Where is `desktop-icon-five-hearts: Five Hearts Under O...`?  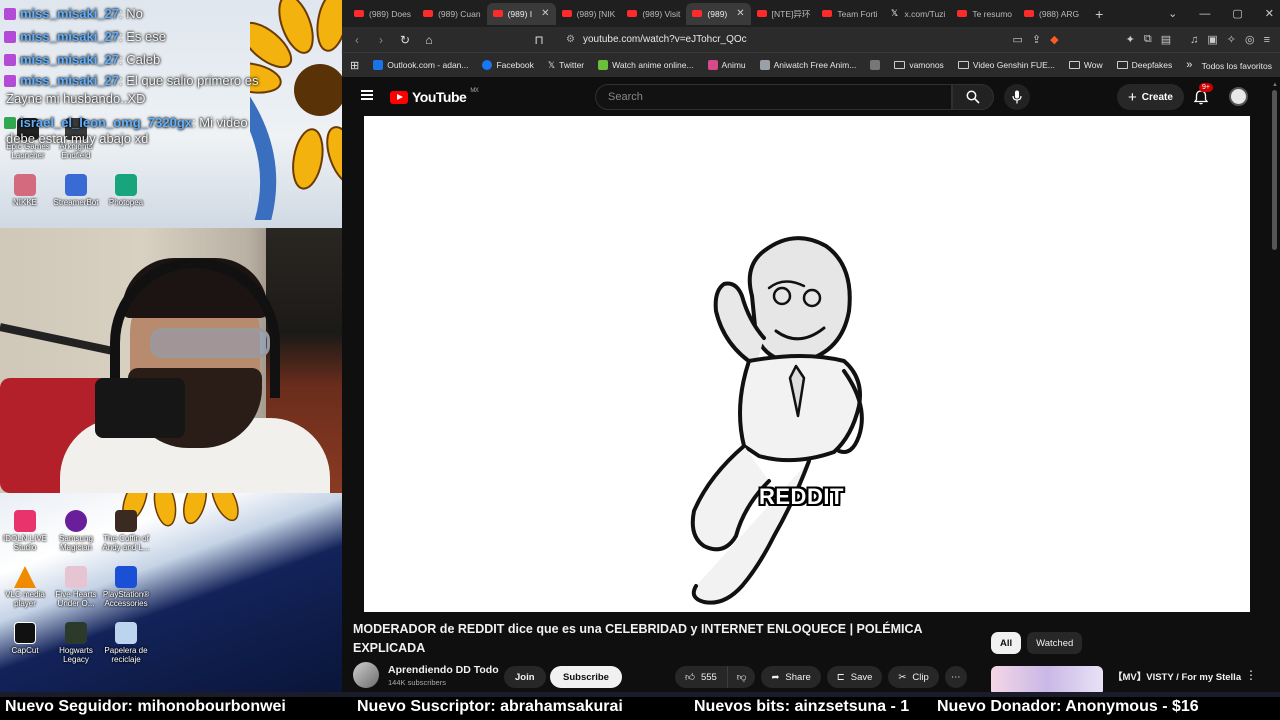
desktop-icon-five-hearts: Five Hearts Under O... is located at coordinates (76, 587).